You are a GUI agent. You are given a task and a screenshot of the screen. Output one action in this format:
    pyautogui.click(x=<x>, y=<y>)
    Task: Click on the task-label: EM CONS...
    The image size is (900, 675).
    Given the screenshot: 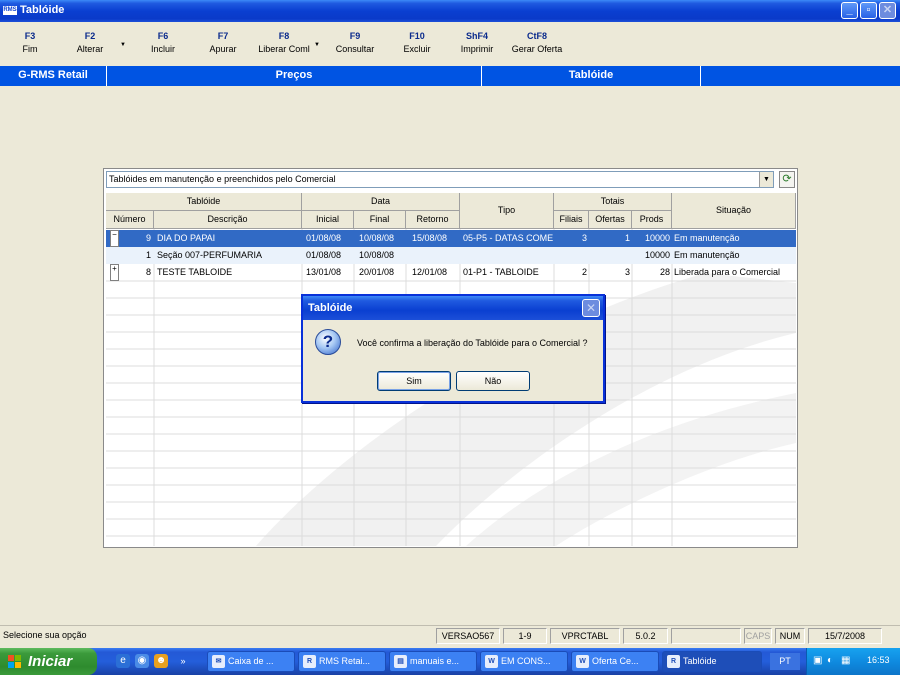 What is the action you would take?
    pyautogui.click(x=526, y=661)
    